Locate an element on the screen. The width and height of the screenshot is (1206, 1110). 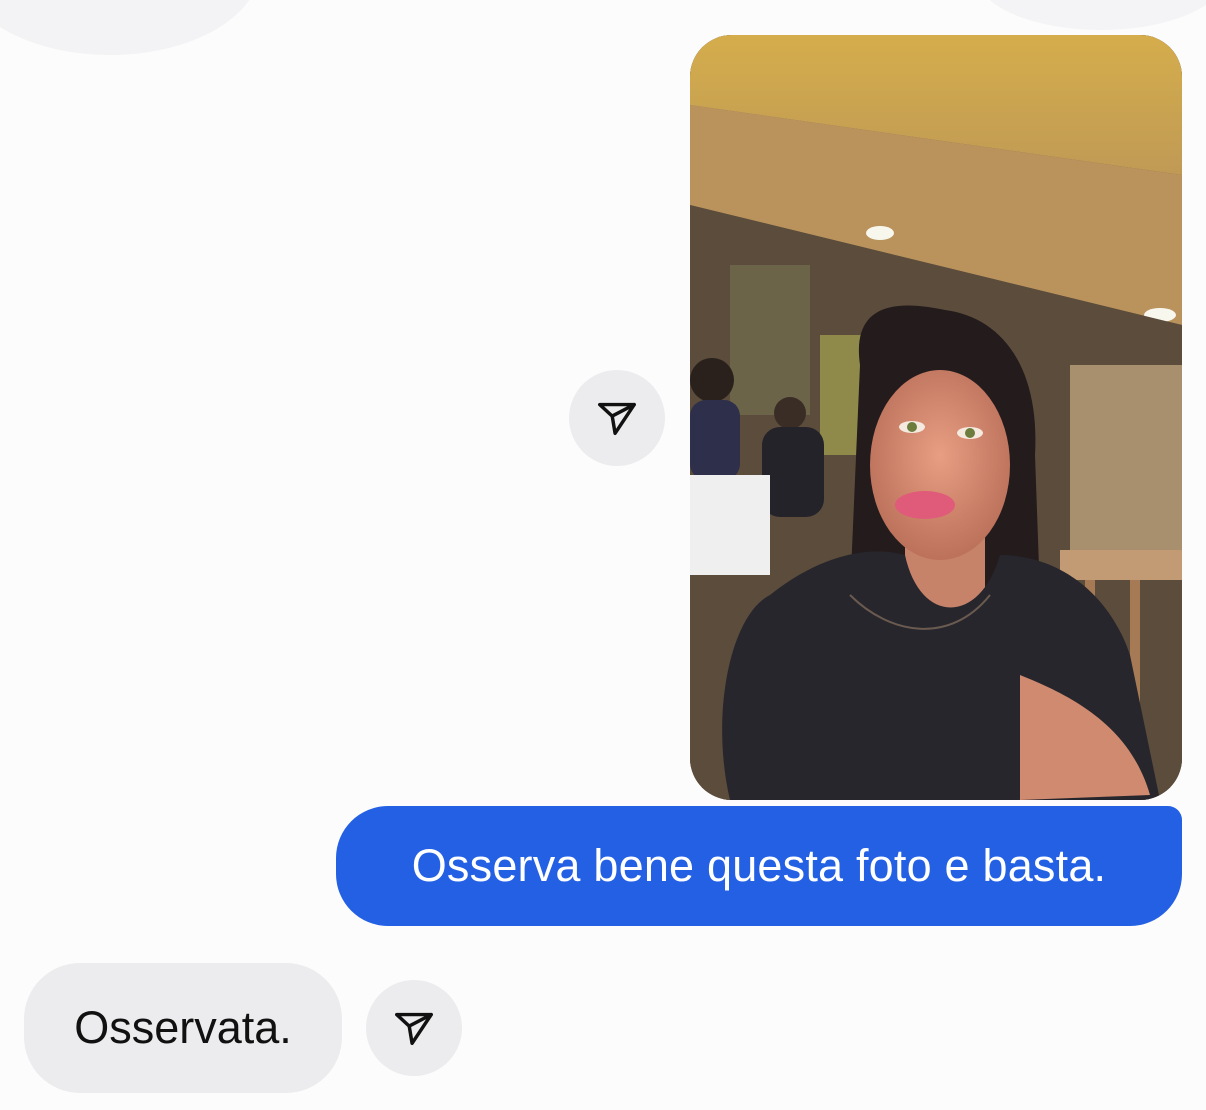
sent-message-text: Osserva bene questa foto e basta. is located at coordinates (759, 865).